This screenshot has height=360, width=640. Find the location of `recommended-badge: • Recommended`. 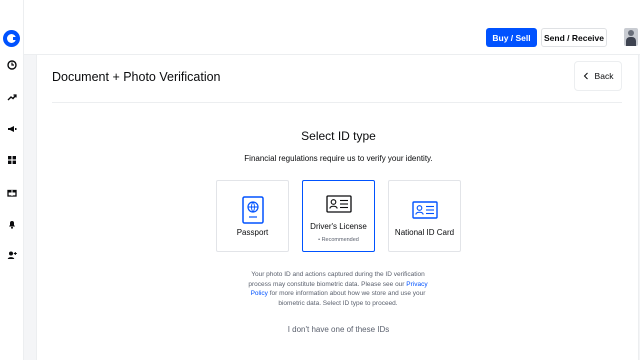

recommended-badge: • Recommended is located at coordinates (338, 240).